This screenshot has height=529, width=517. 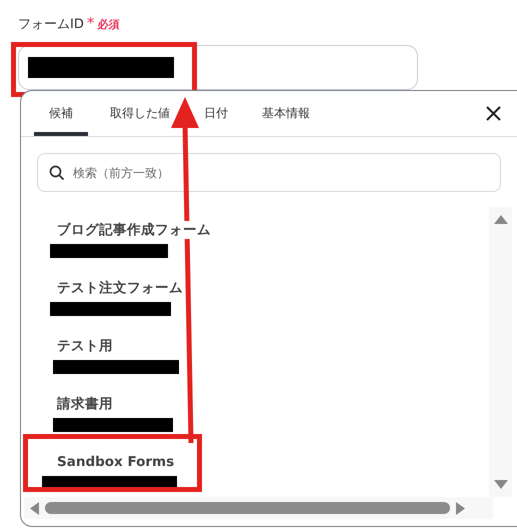 I want to click on scrollbar-thumb, so click(x=247, y=508).